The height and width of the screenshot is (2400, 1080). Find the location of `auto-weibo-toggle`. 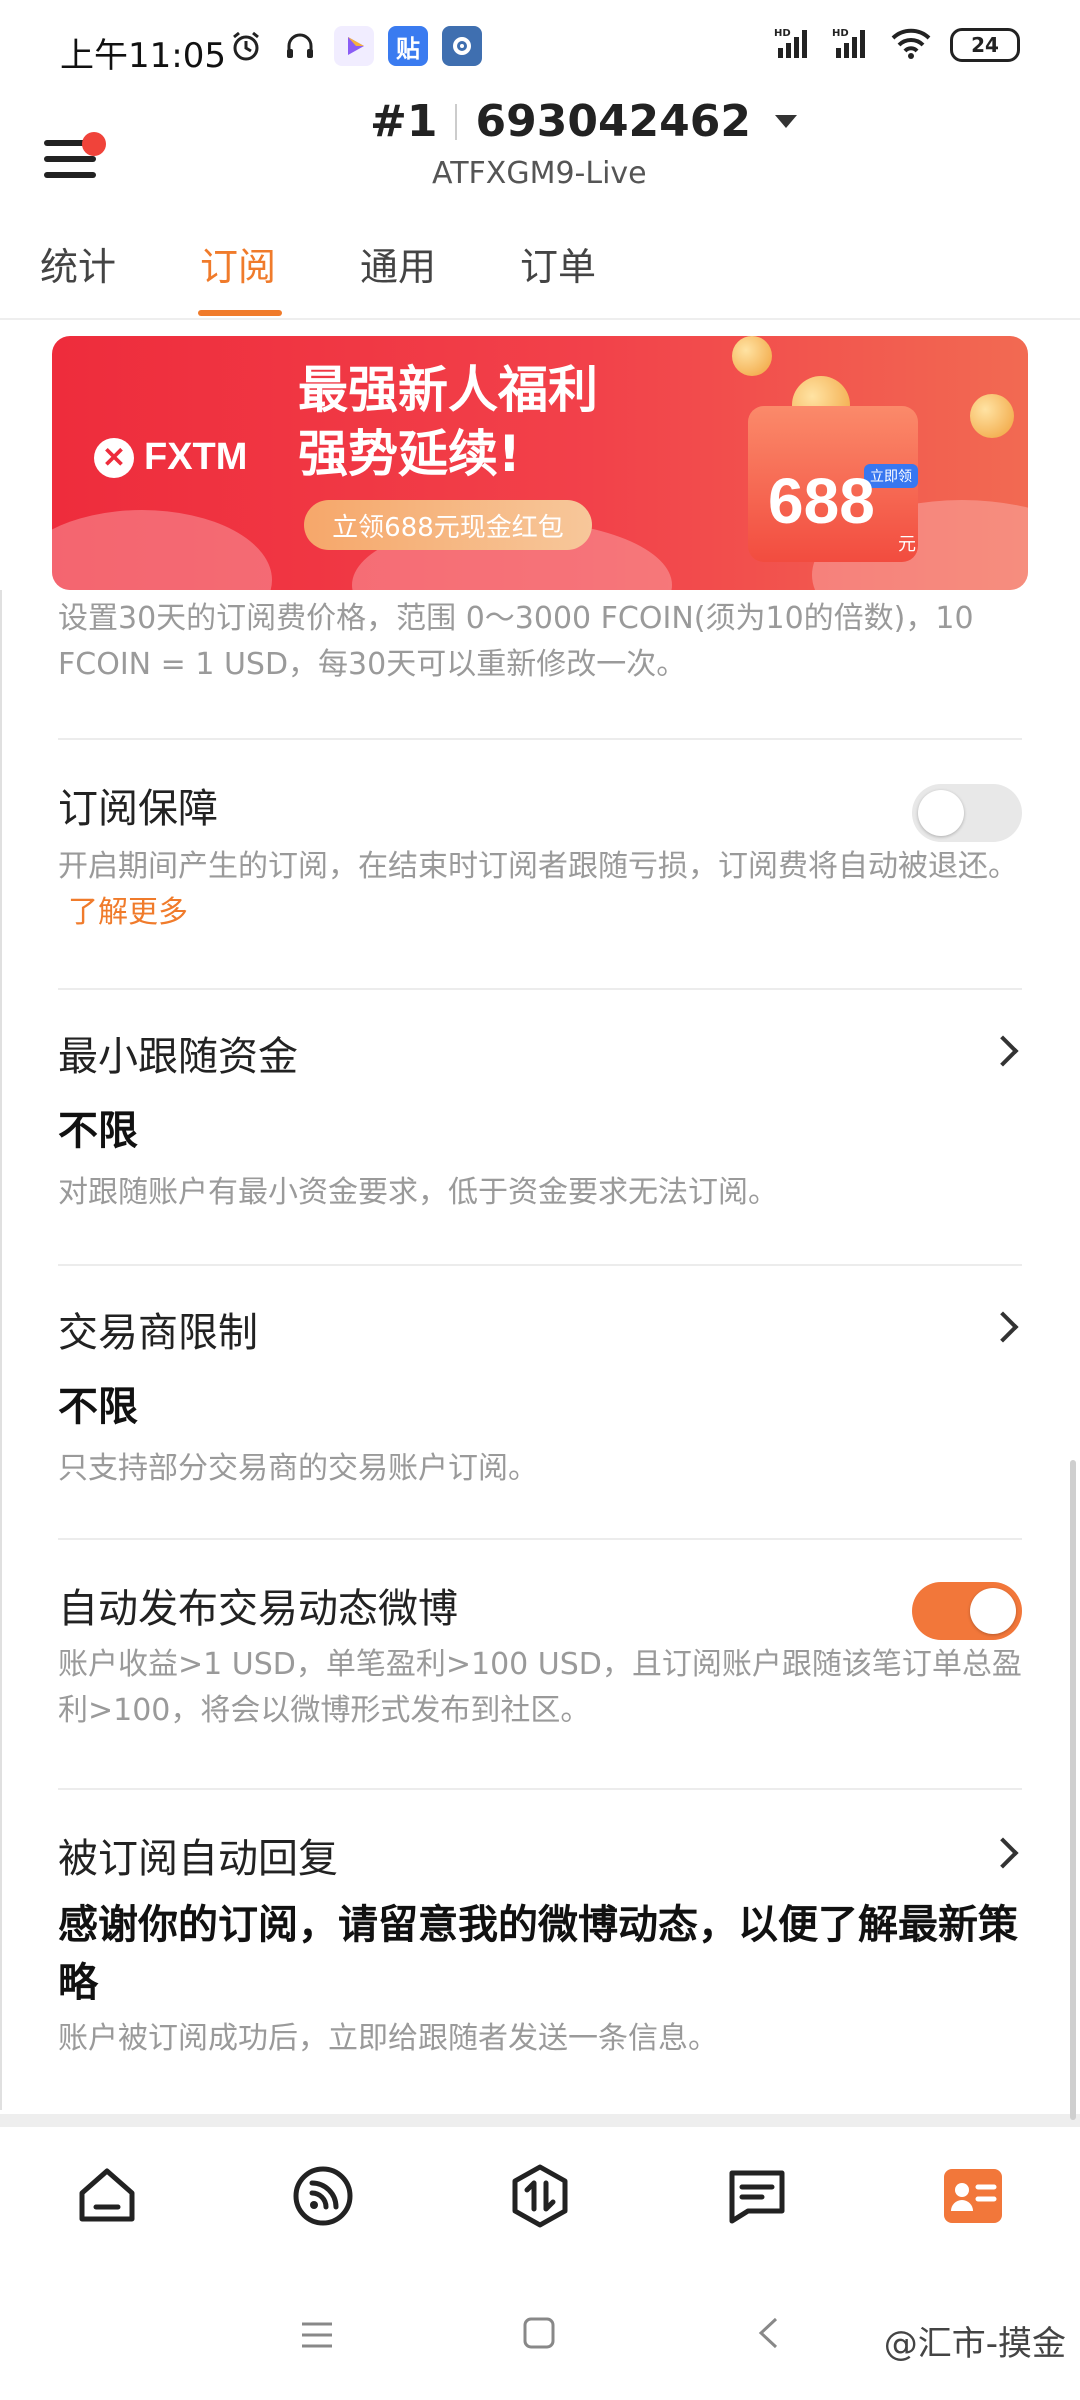

auto-weibo-toggle is located at coordinates (967, 1611).